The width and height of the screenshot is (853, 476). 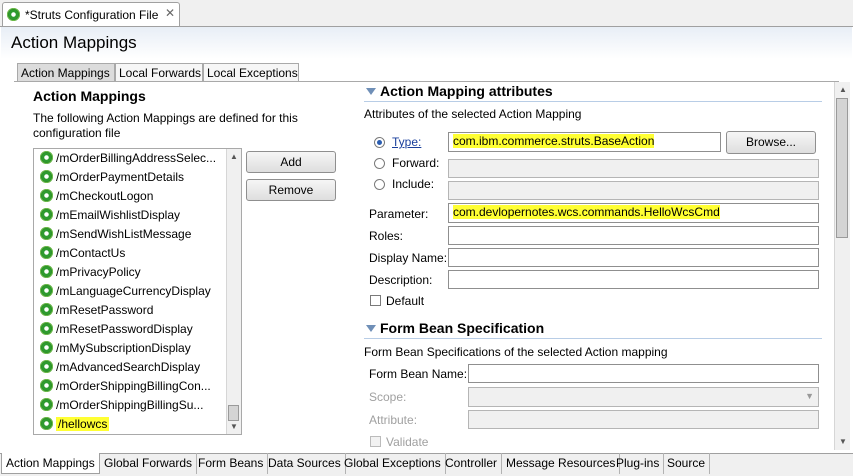 I want to click on editor-scroll-down-icon: ▼, so click(x=843, y=441).